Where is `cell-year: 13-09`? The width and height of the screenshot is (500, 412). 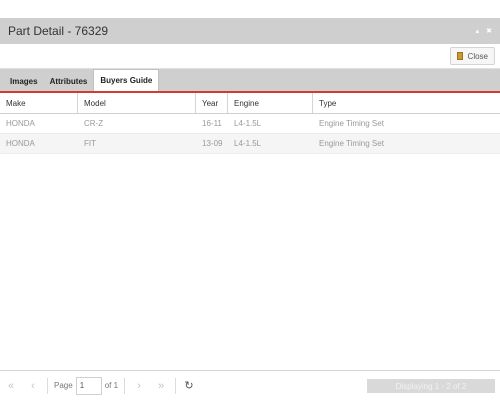 cell-year: 13-09 is located at coordinates (212, 143).